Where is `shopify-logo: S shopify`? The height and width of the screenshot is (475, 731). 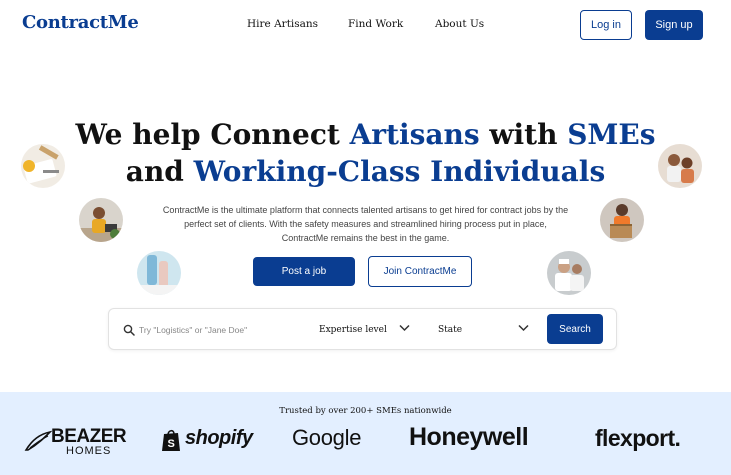 shopify-logo: S shopify is located at coordinates (207, 441).